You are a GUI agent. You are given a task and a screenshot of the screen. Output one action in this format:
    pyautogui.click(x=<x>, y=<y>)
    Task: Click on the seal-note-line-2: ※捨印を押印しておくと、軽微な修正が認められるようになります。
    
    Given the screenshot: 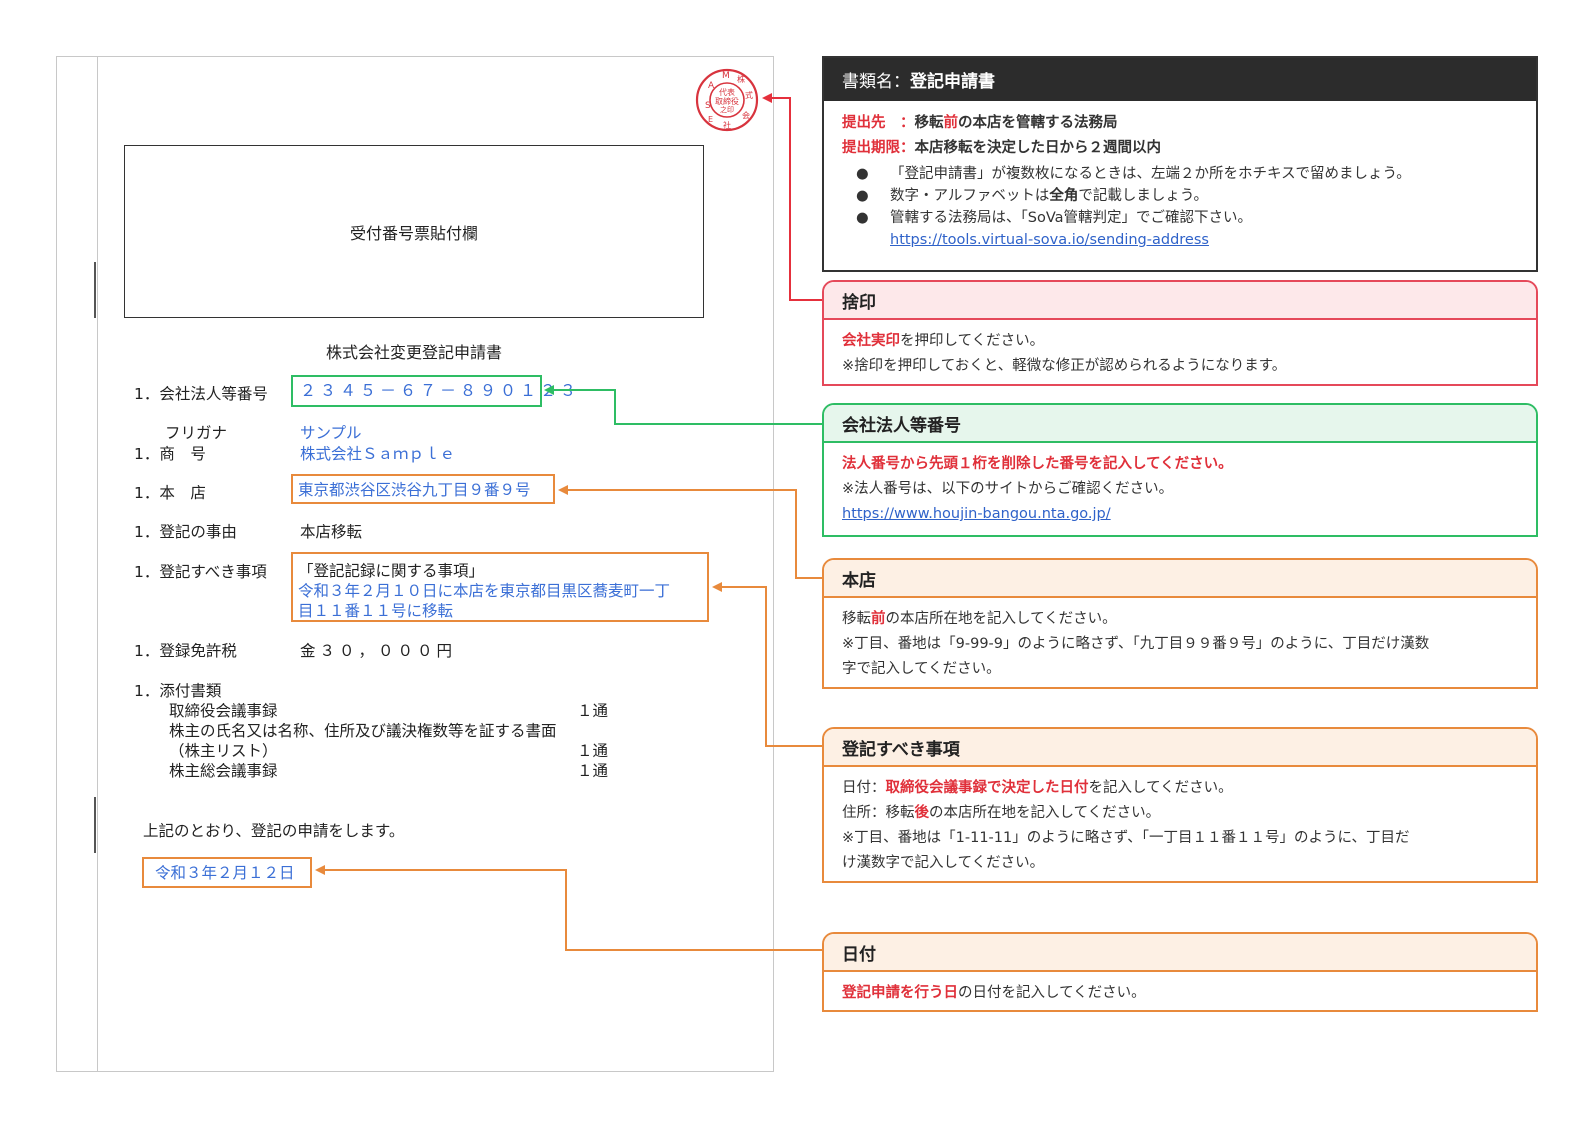 What is the action you would take?
    pyautogui.click(x=1064, y=366)
    